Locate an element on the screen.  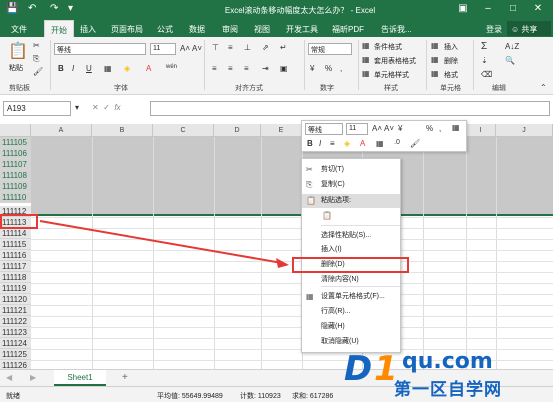
grow-font-icon: A˄ is located at coordinates (185, 48).